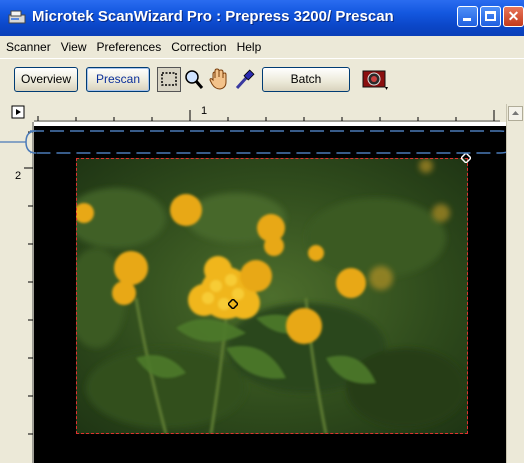 The width and height of the screenshot is (524, 468). I want to click on eyedropper-icon, so click(245, 79).